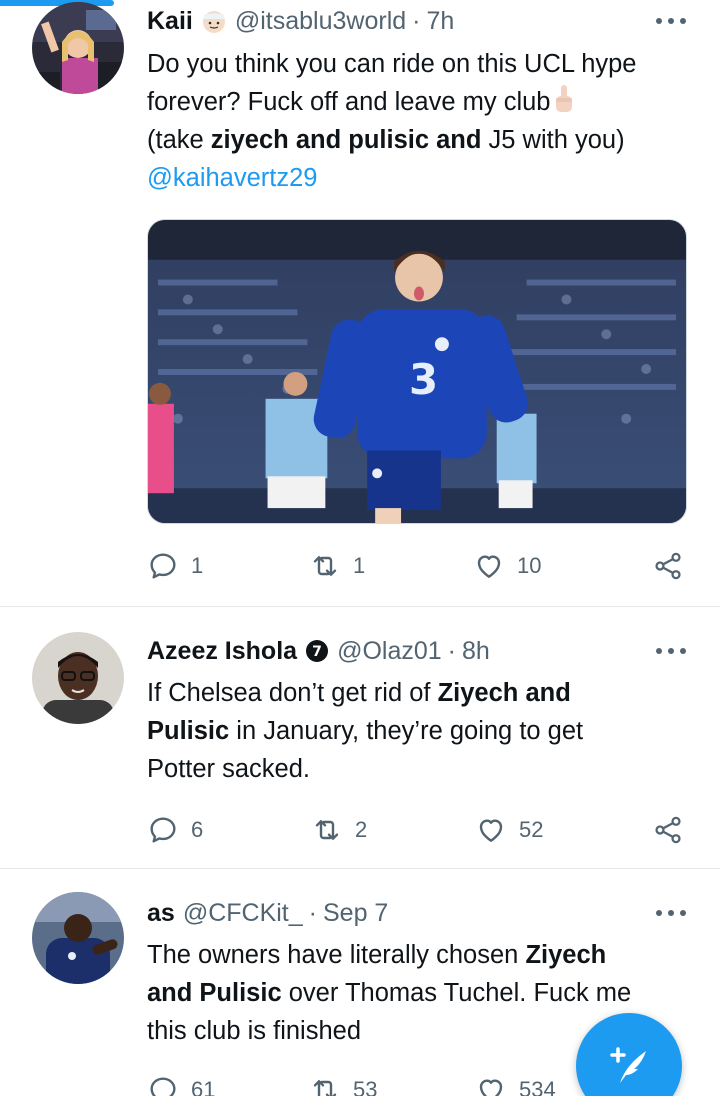  Describe the element at coordinates (406, 731) in the screenshot. I see `tweet-text-span: in January, they’re going to get` at that location.